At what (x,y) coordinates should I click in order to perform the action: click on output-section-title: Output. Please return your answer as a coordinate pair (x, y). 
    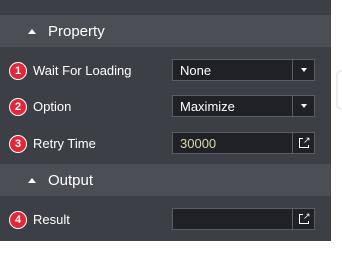
    Looking at the image, I should click on (71, 180).